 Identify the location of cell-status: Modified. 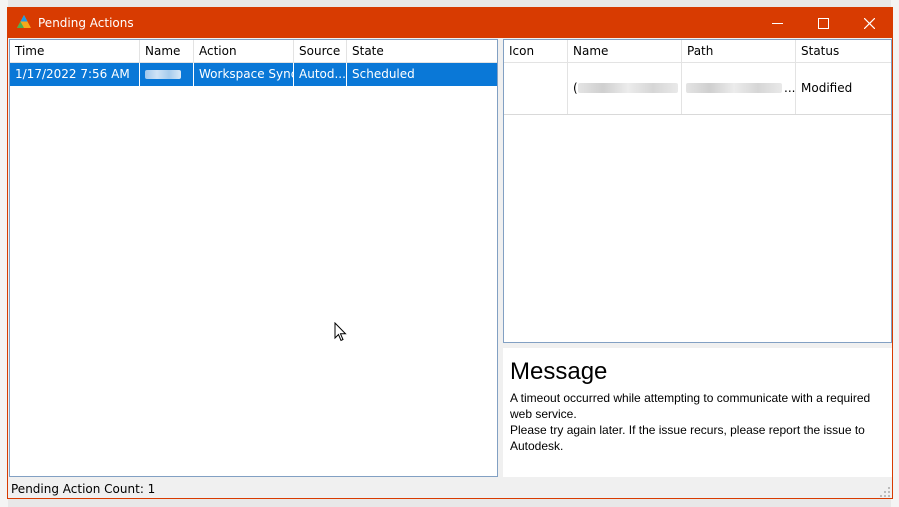
(827, 88).